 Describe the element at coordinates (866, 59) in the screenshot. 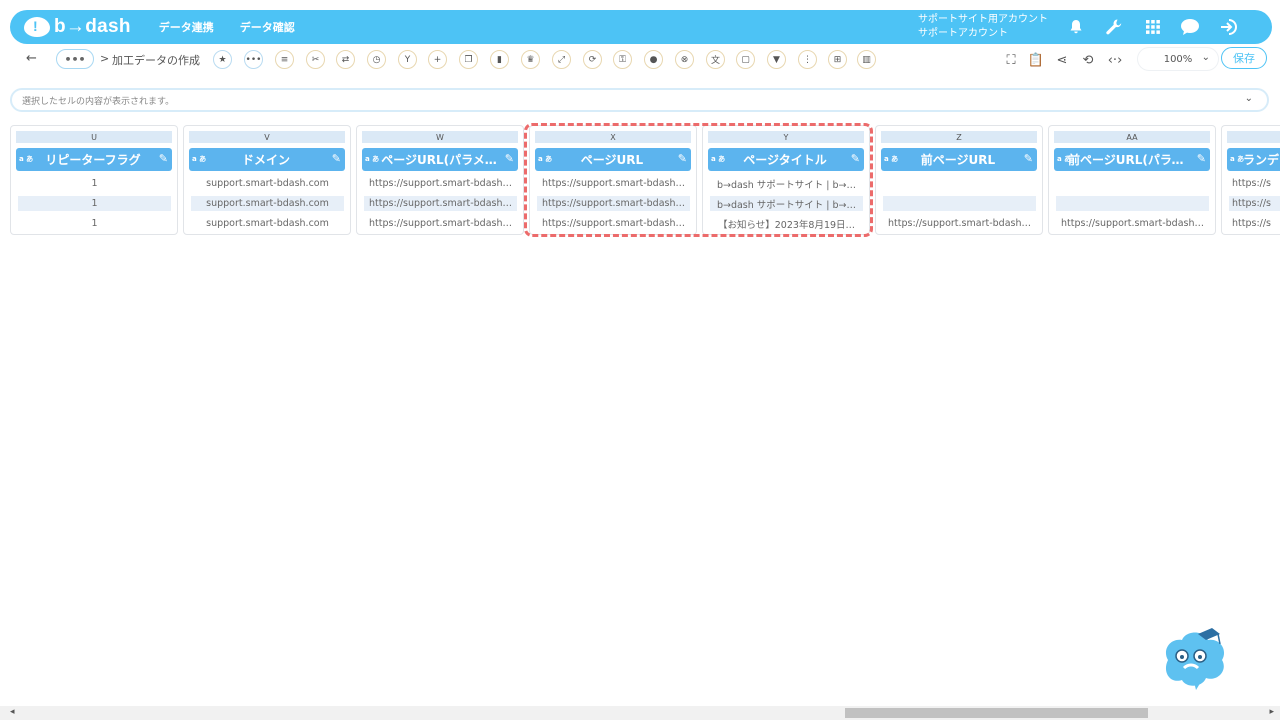

I see `column-icon: ▥` at that location.